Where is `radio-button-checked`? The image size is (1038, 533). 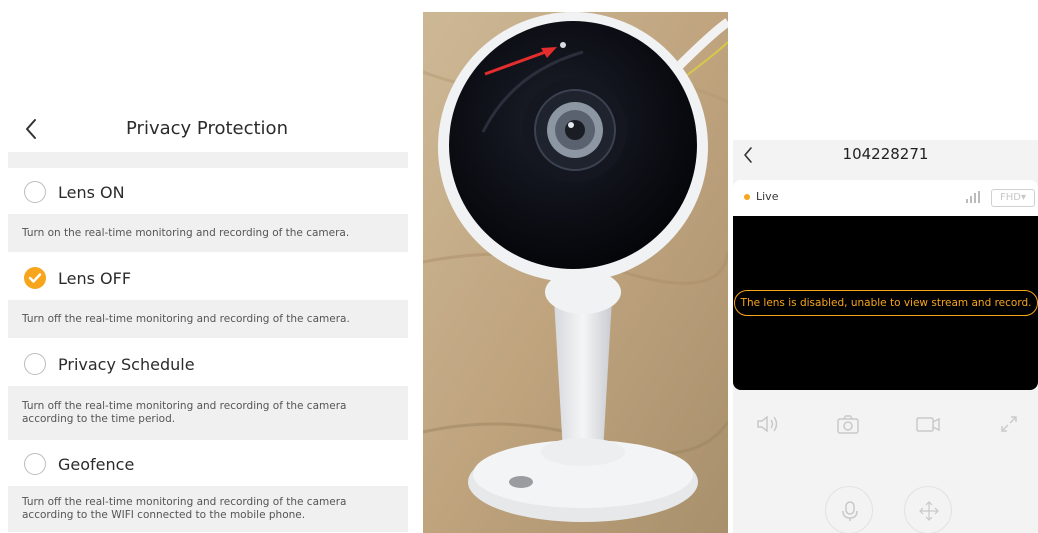 radio-button-checked is located at coordinates (35, 278).